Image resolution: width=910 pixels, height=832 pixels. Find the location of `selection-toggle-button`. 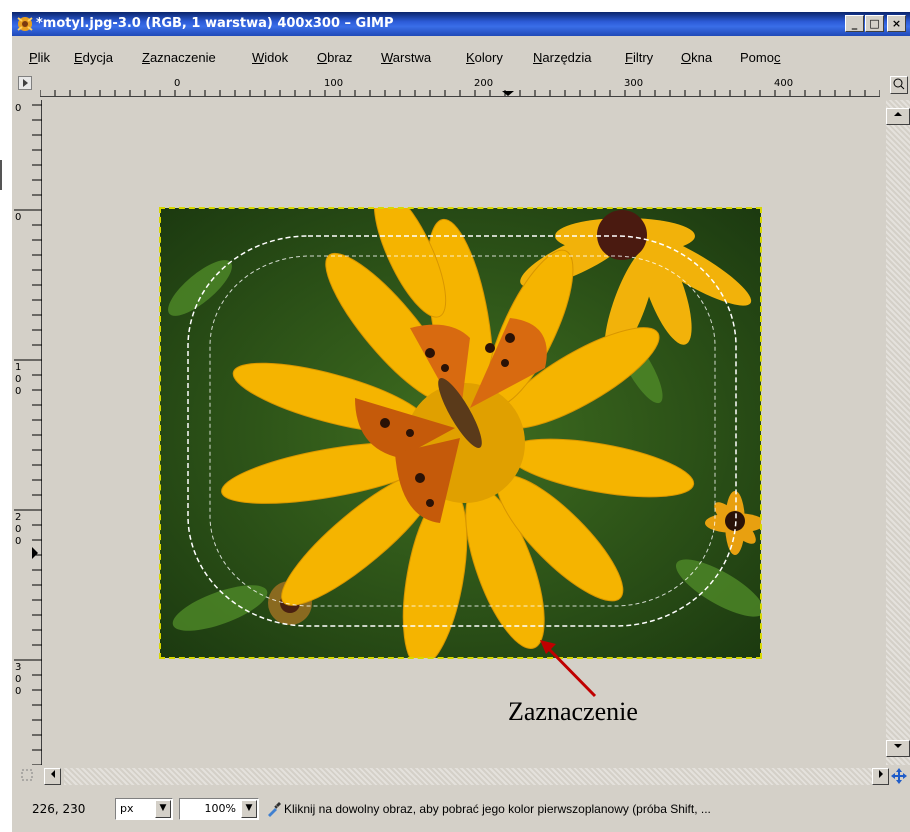

selection-toggle-button is located at coordinates (26, 776).